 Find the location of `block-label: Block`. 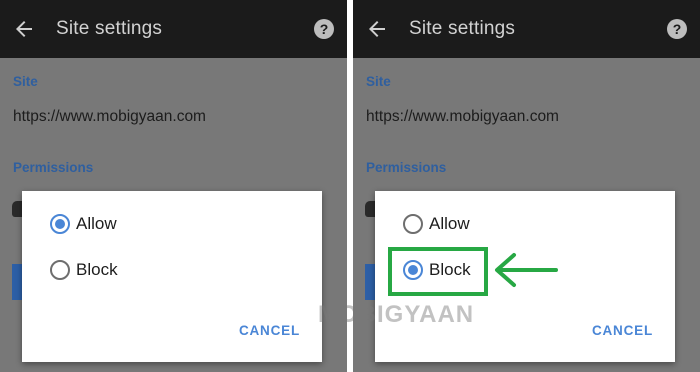

block-label: Block is located at coordinates (97, 269).